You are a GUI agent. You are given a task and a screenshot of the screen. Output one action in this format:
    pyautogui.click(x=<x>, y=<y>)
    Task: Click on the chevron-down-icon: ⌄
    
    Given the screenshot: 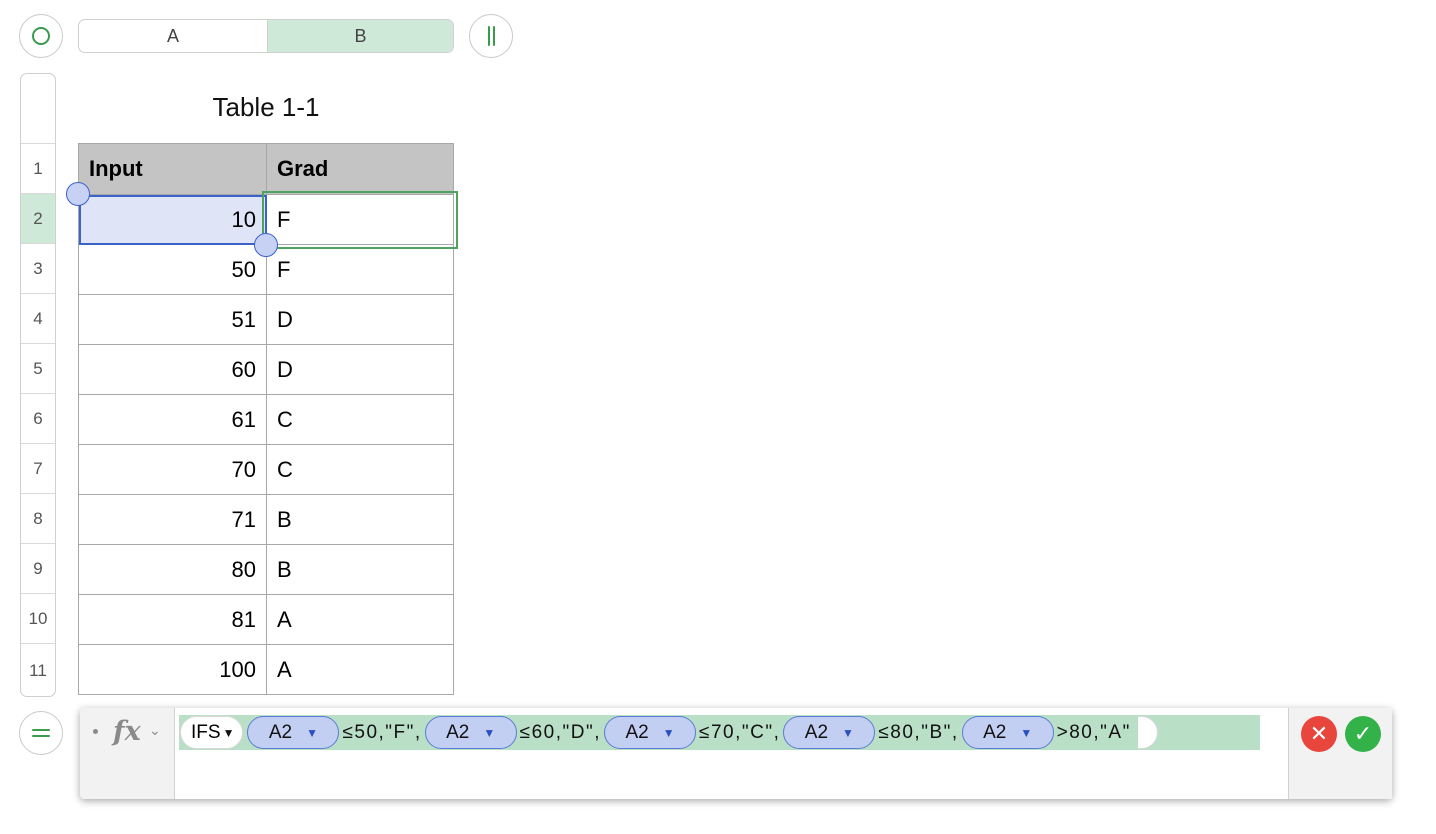 What is the action you would take?
    pyautogui.click(x=155, y=730)
    